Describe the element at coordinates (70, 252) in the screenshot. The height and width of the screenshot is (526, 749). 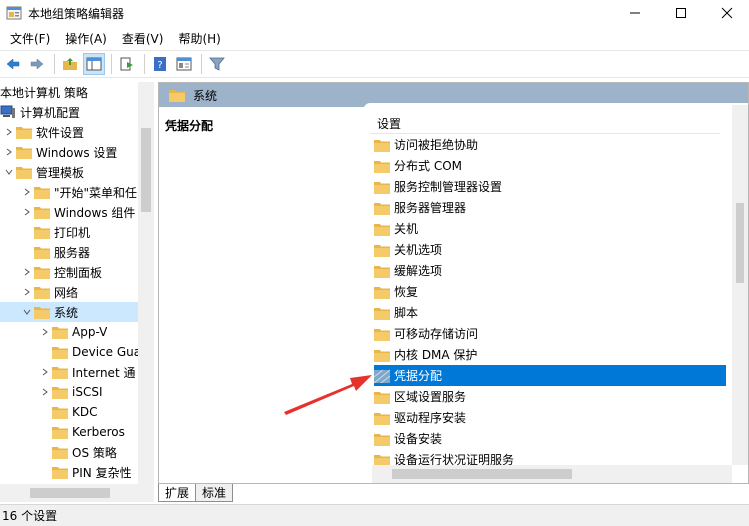
I see `tree-item: 服务器` at that location.